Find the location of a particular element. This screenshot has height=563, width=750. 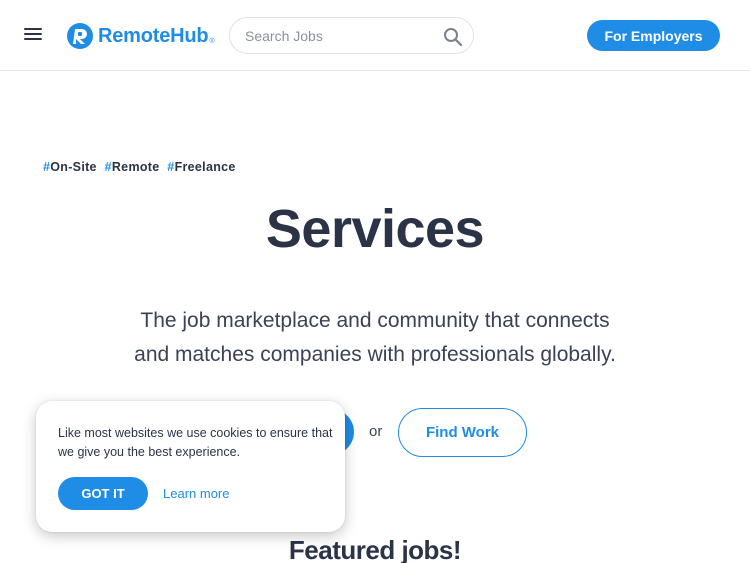

remotehub-logo-icon is located at coordinates (80, 36).